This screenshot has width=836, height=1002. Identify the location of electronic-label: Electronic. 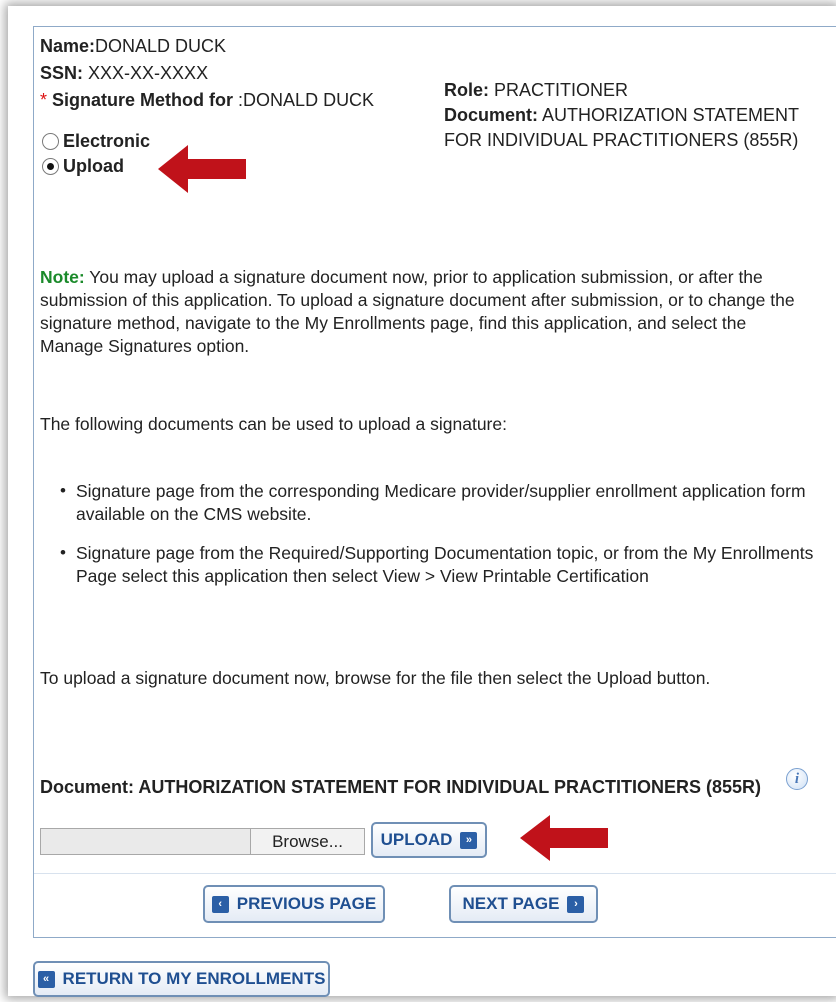
(106, 141).